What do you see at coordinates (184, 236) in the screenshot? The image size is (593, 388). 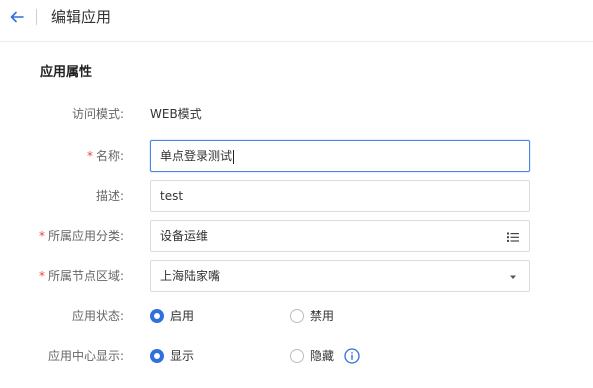 I see `category-value: 设备运维` at bounding box center [184, 236].